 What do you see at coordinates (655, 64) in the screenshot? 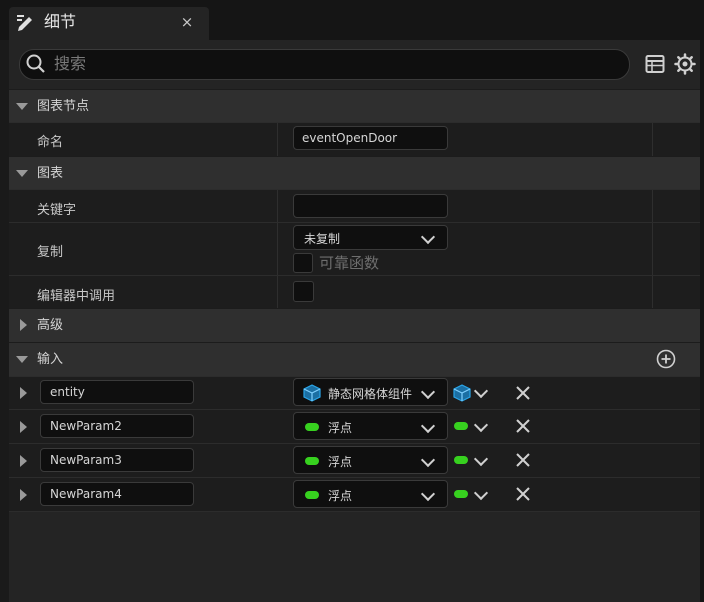
I see `table-view-icon` at bounding box center [655, 64].